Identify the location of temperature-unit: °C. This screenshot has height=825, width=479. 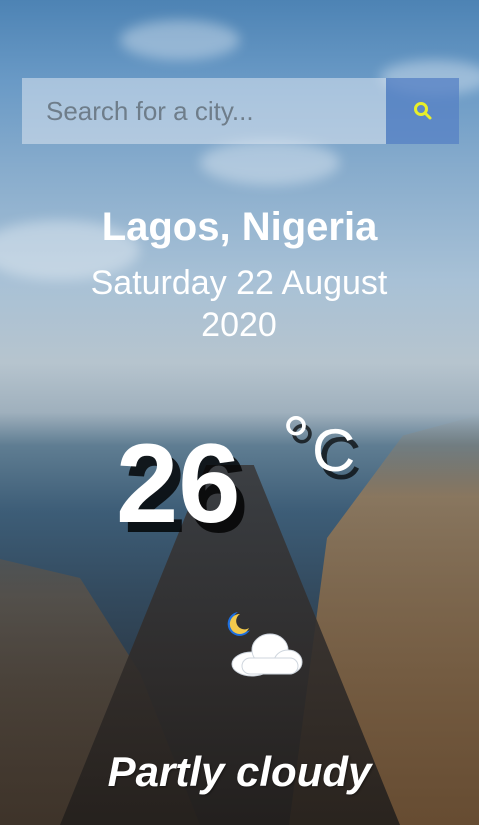
(319, 445).